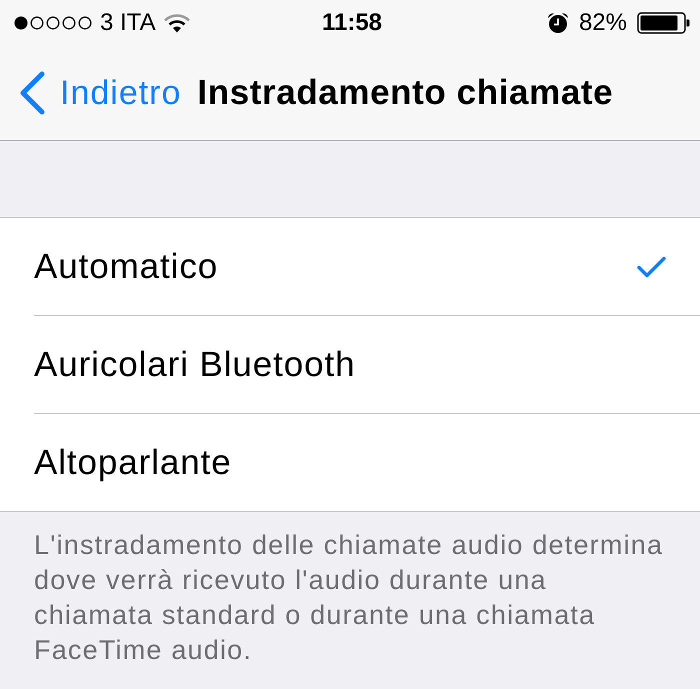 This screenshot has height=689, width=700. I want to click on option-label: Altoparlante, so click(133, 462).